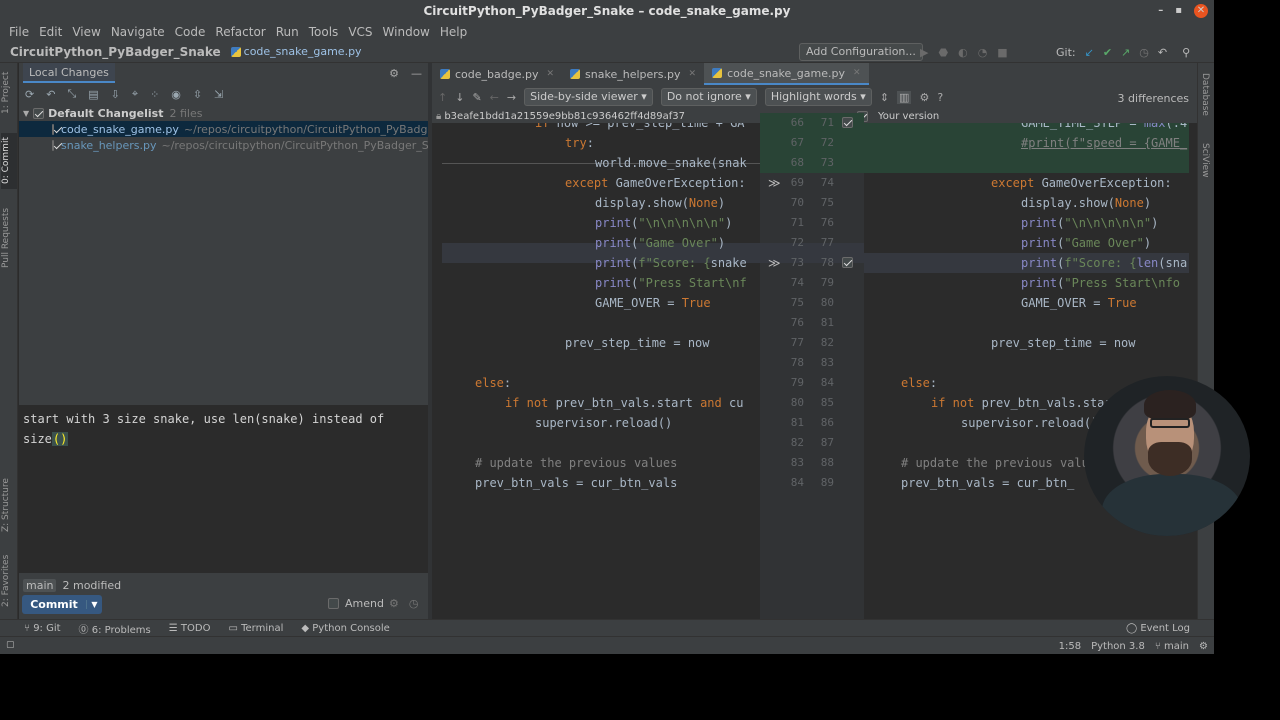 This screenshot has width=1280, height=720. Describe the element at coordinates (1178, 11) in the screenshot. I see `maximize-icon: ▪` at that location.